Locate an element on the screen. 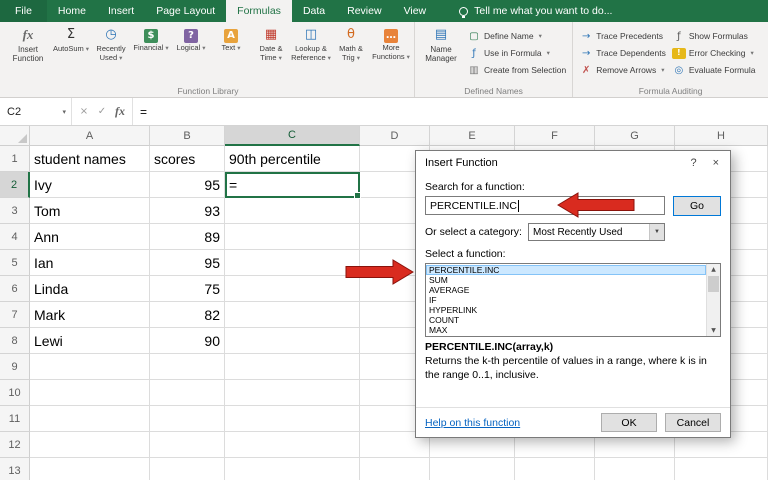  cell-C11 is located at coordinates (292, 419).